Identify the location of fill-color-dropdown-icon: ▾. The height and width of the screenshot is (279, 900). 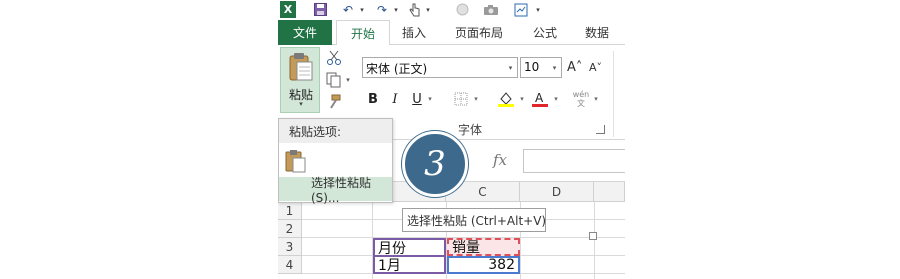
(522, 99).